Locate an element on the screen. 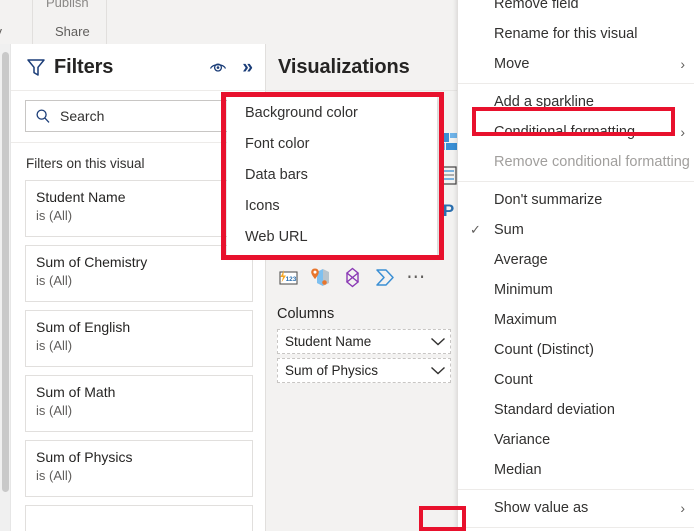 The image size is (694, 531). filters-pane-title: Filters is located at coordinates (84, 66).